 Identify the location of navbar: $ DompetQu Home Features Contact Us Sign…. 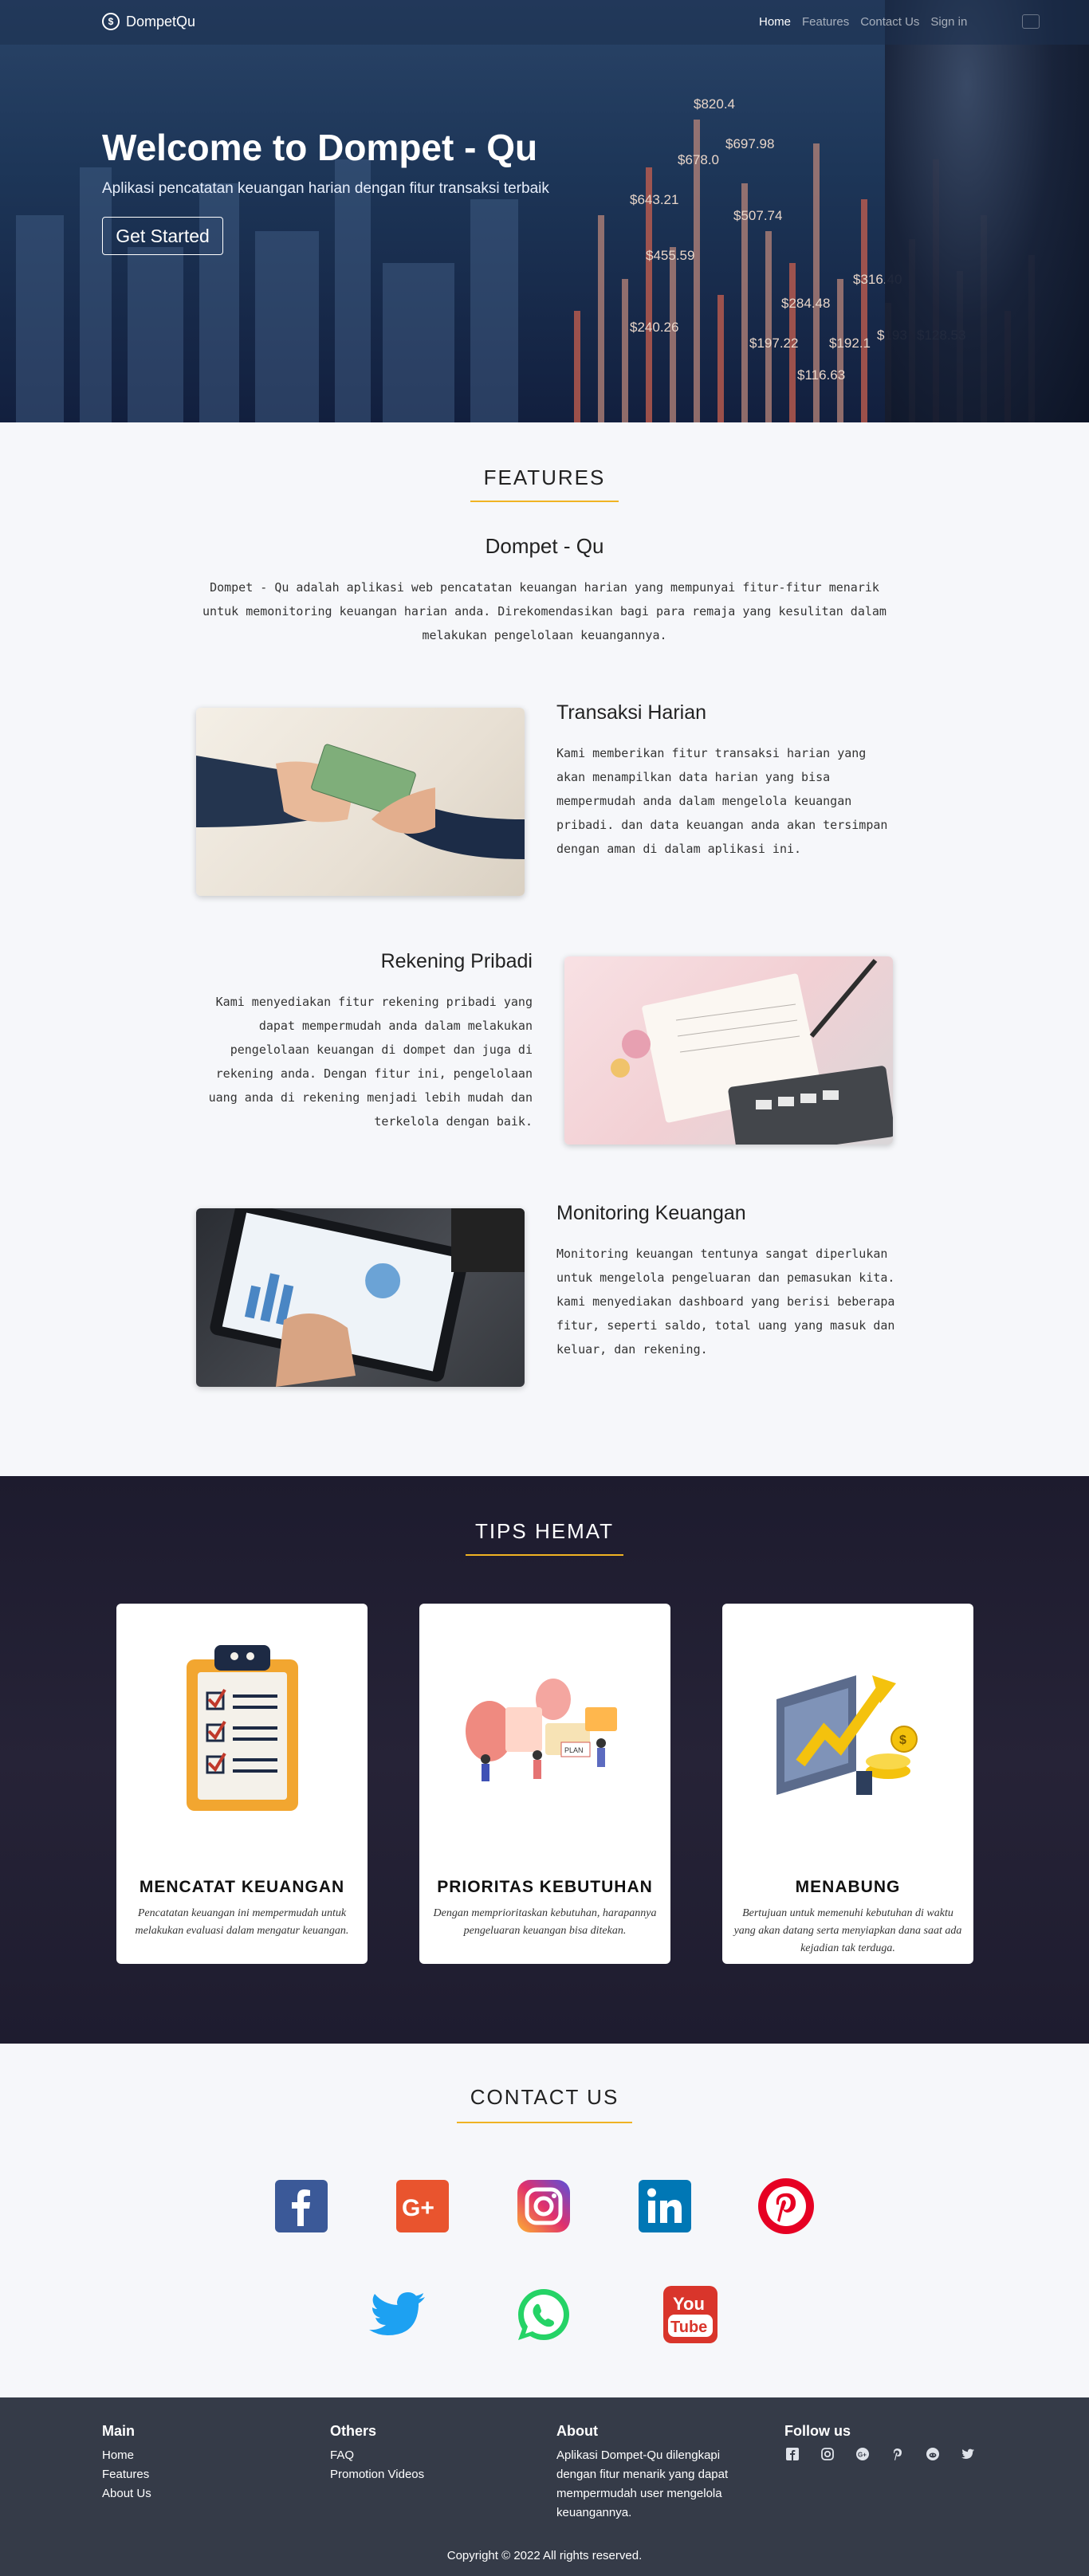
(544, 22).